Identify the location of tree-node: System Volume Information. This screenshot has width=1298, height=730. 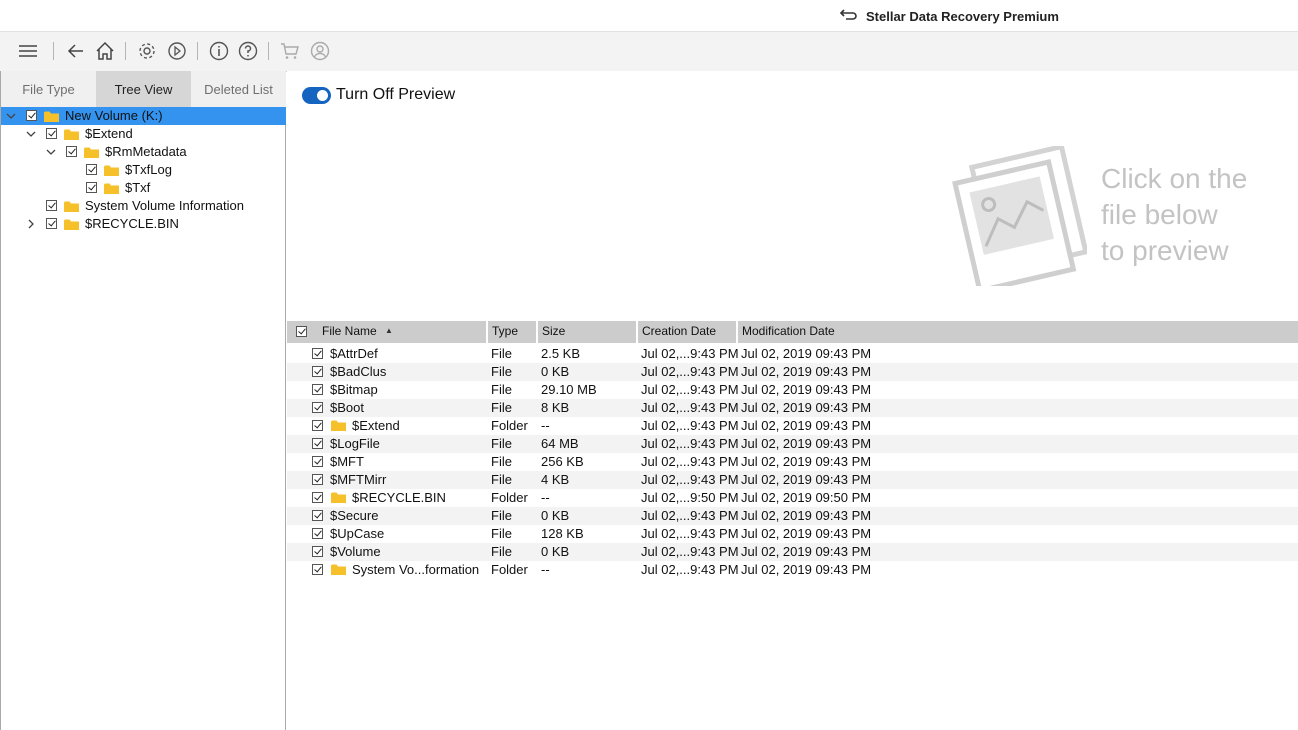
(143, 206).